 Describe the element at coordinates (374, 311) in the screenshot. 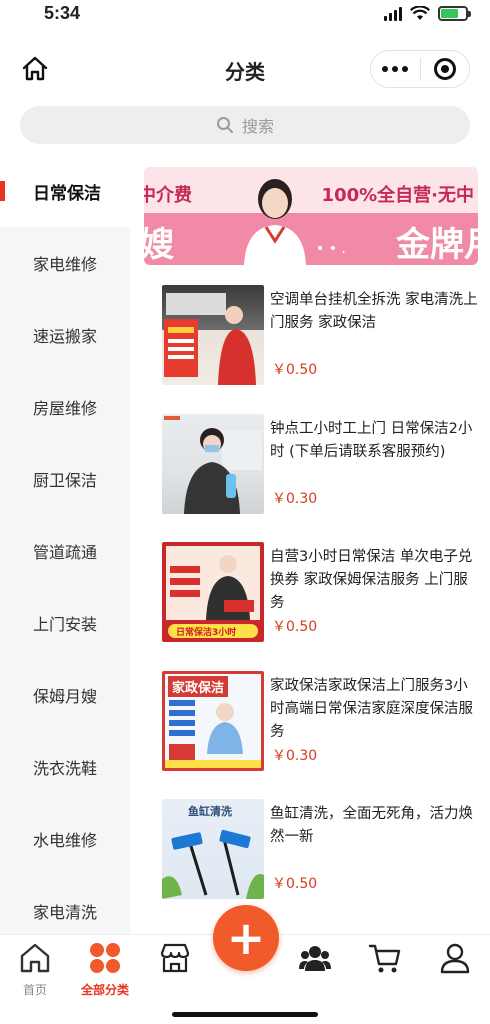

I see `product-title: 空调单台挂机全拆洗 家电清洗上门服务 家政保洁` at that location.